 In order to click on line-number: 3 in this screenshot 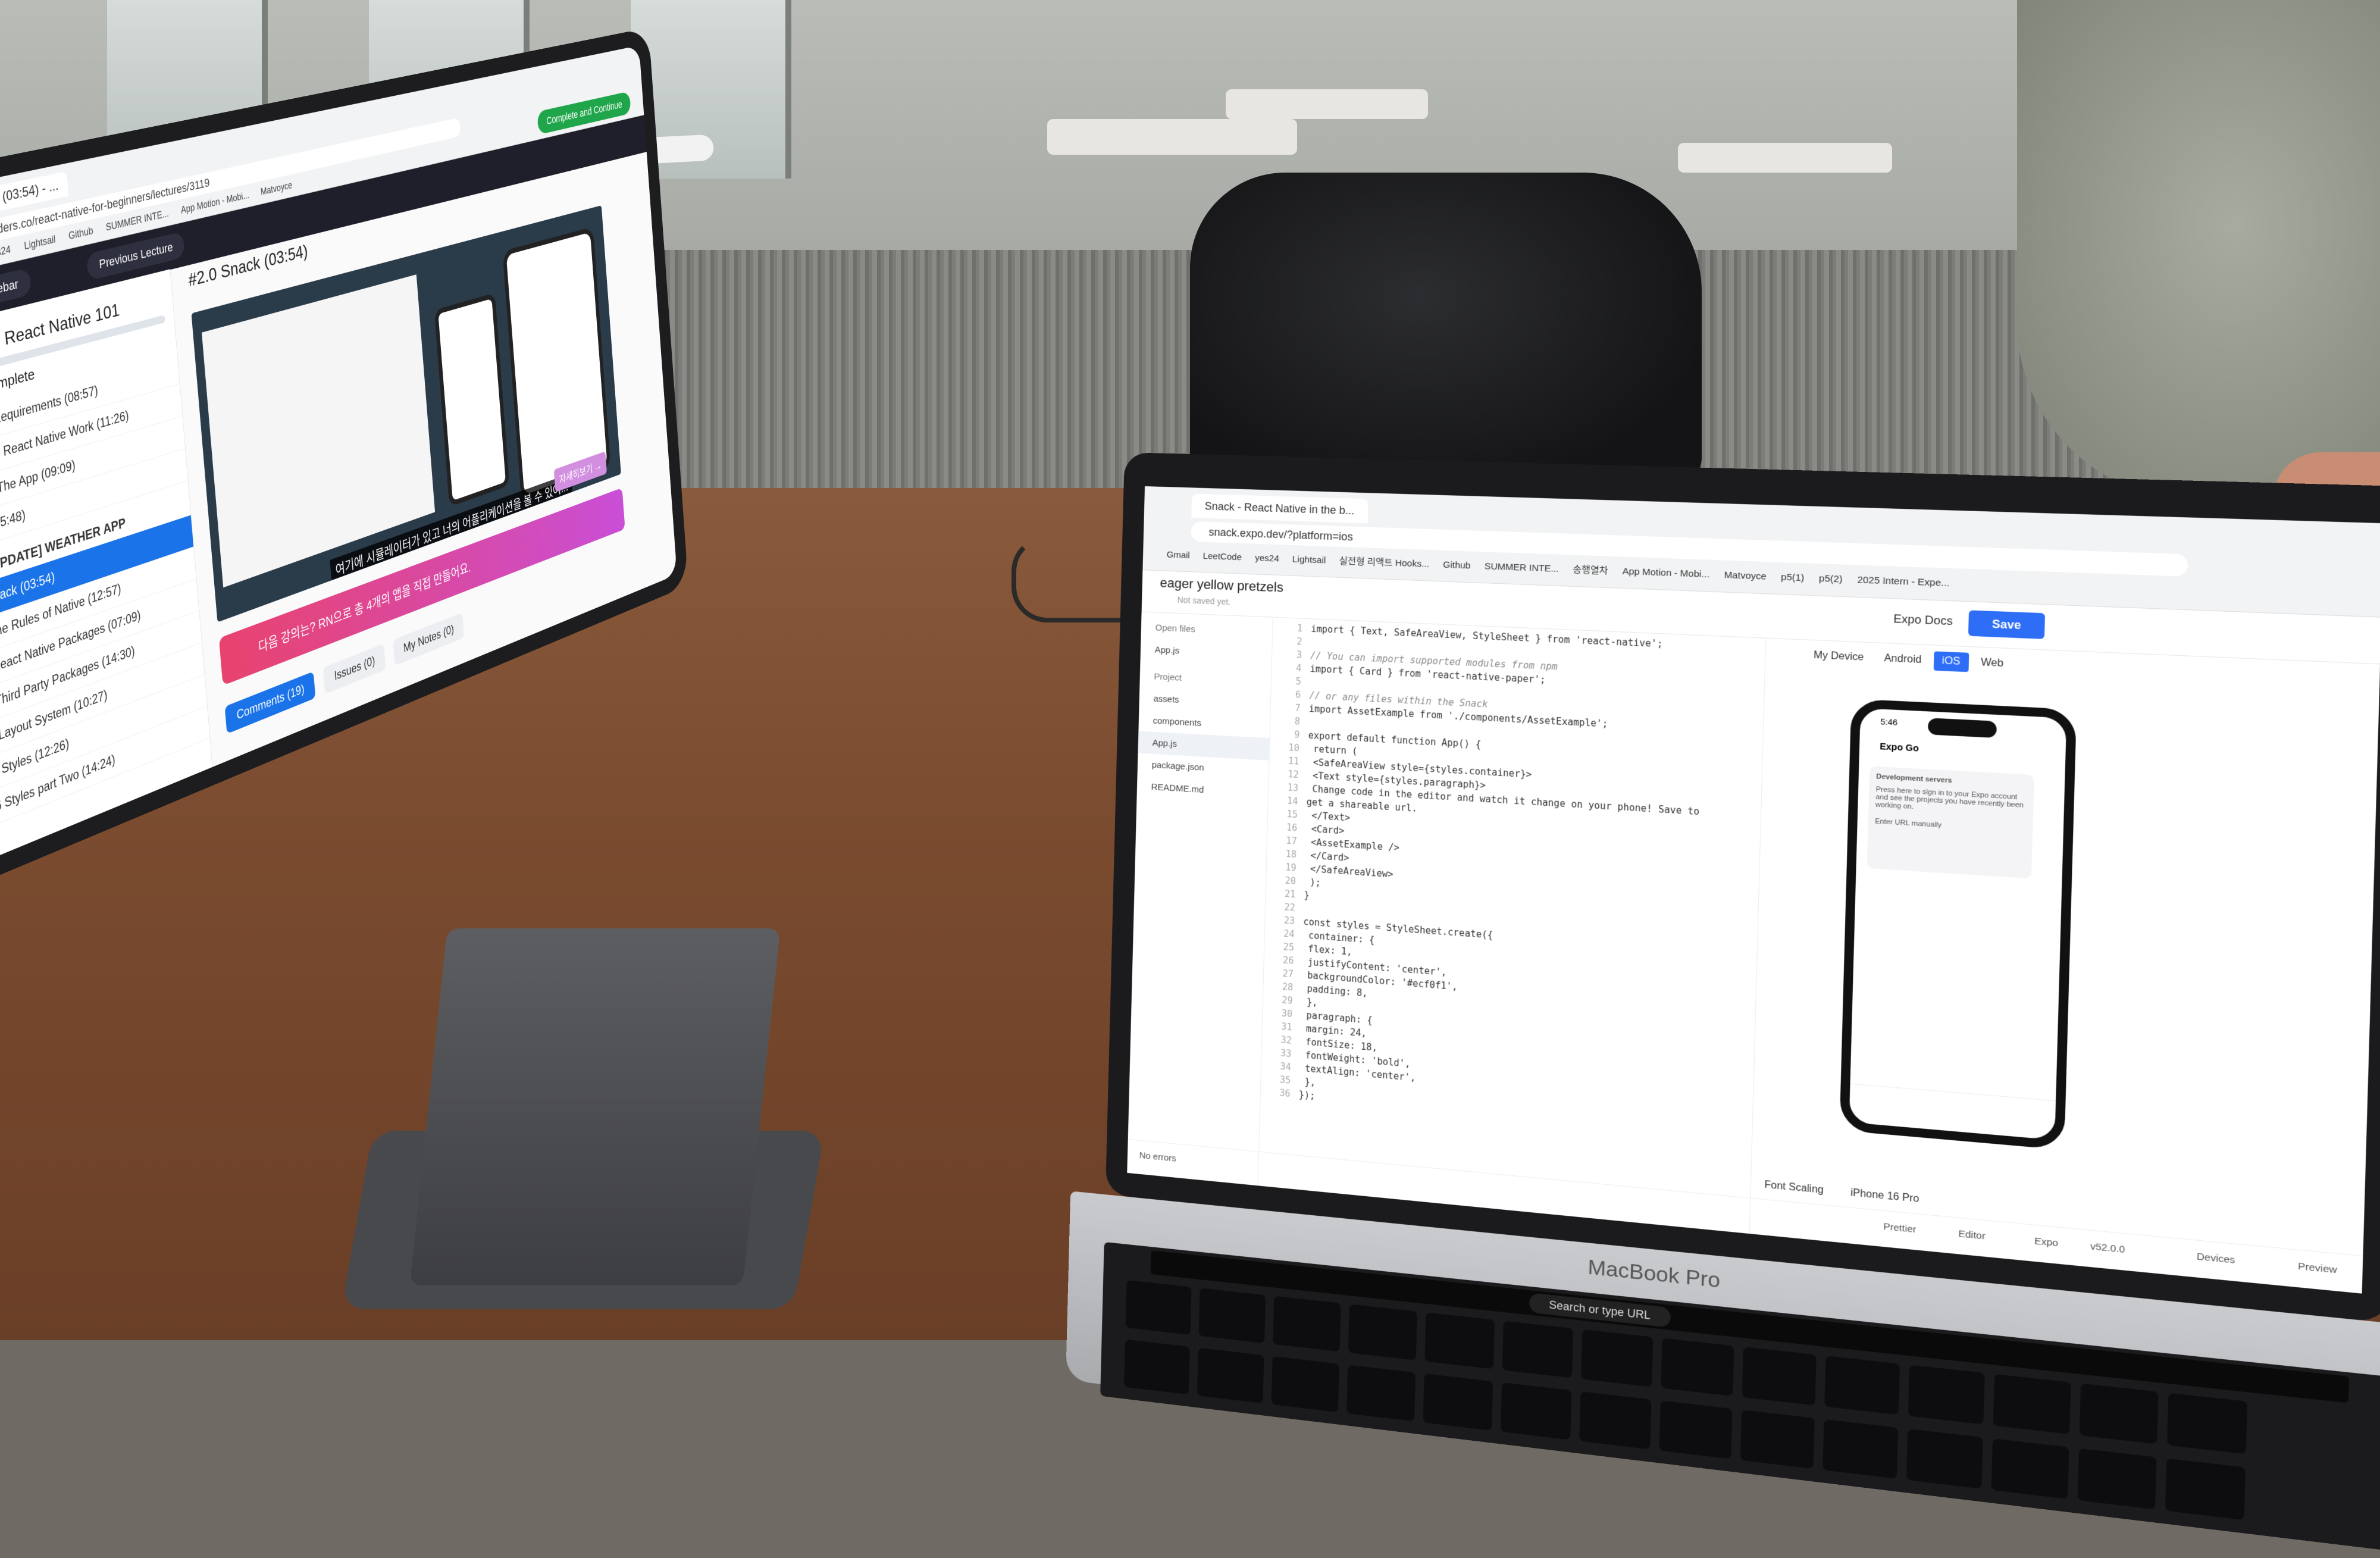, I will do `click(1289, 654)`.